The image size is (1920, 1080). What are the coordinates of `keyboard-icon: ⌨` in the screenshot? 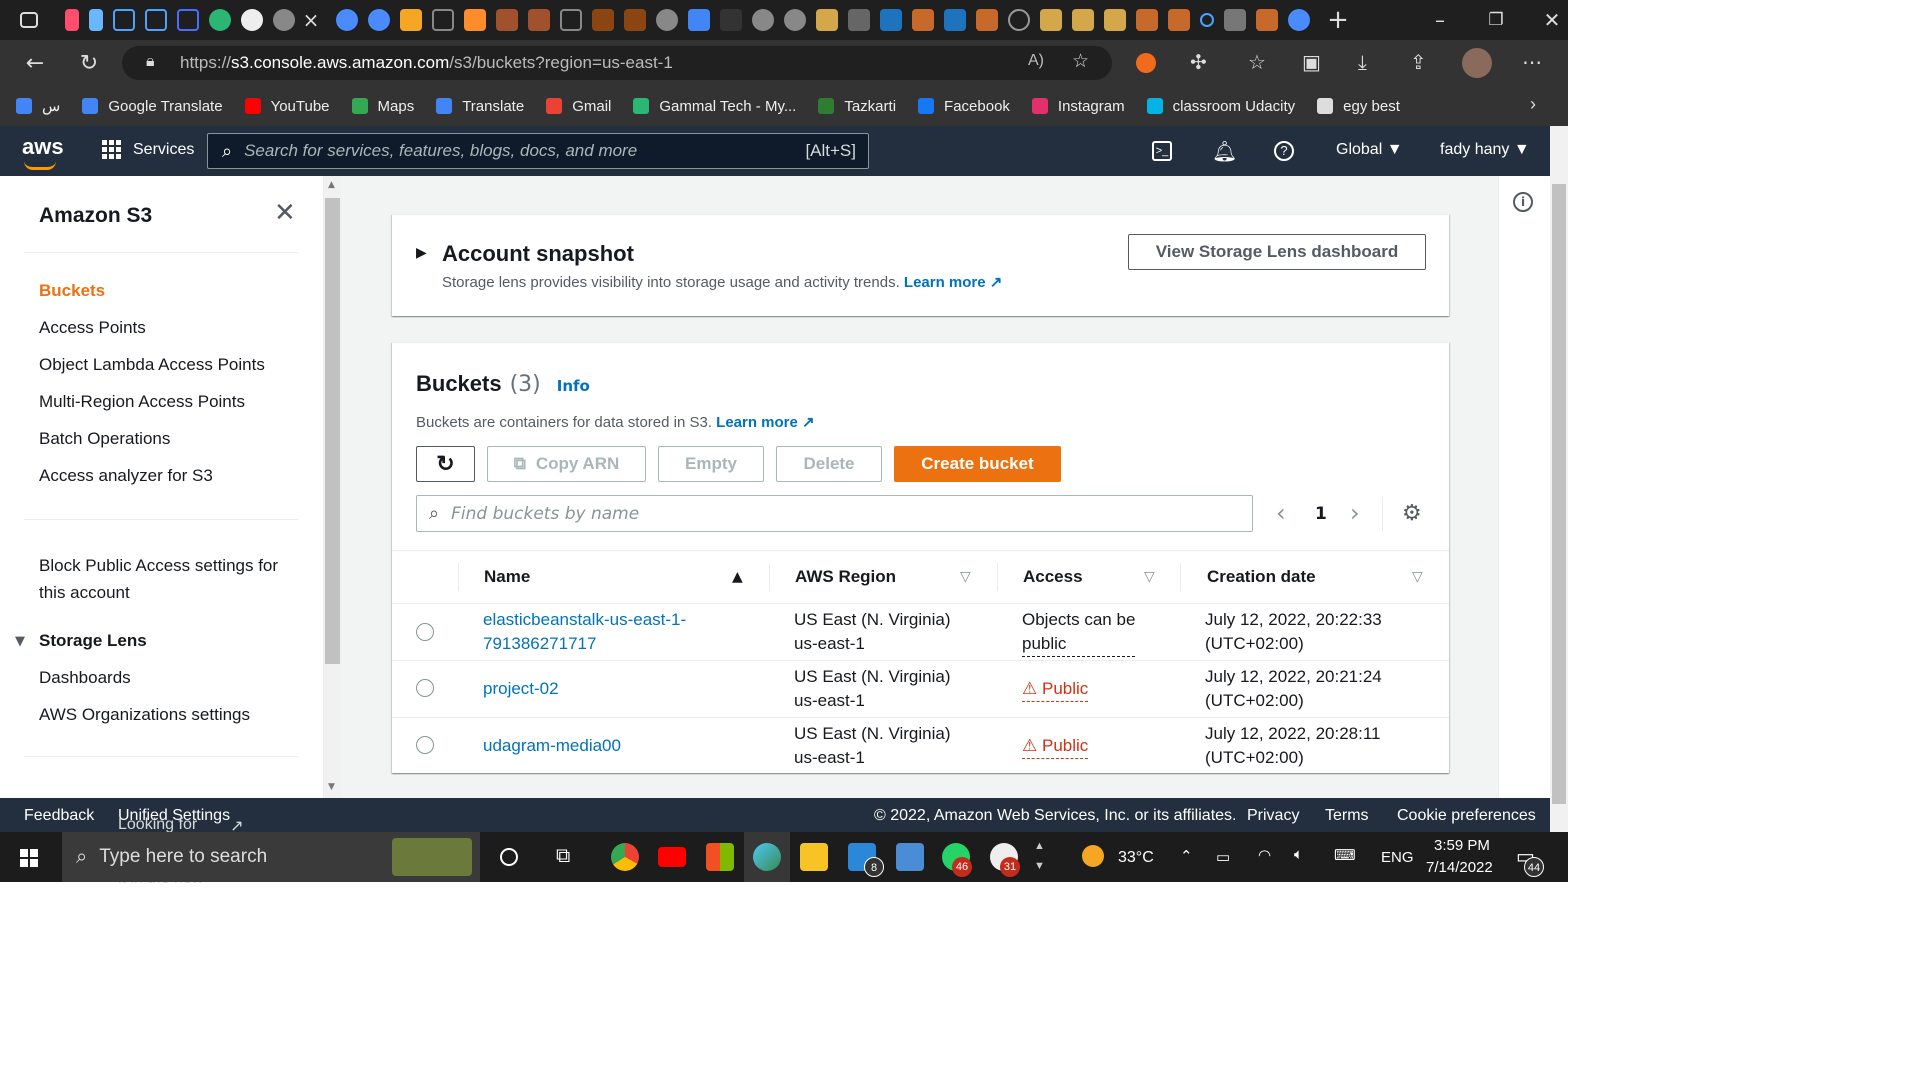 It's located at (1345, 855).